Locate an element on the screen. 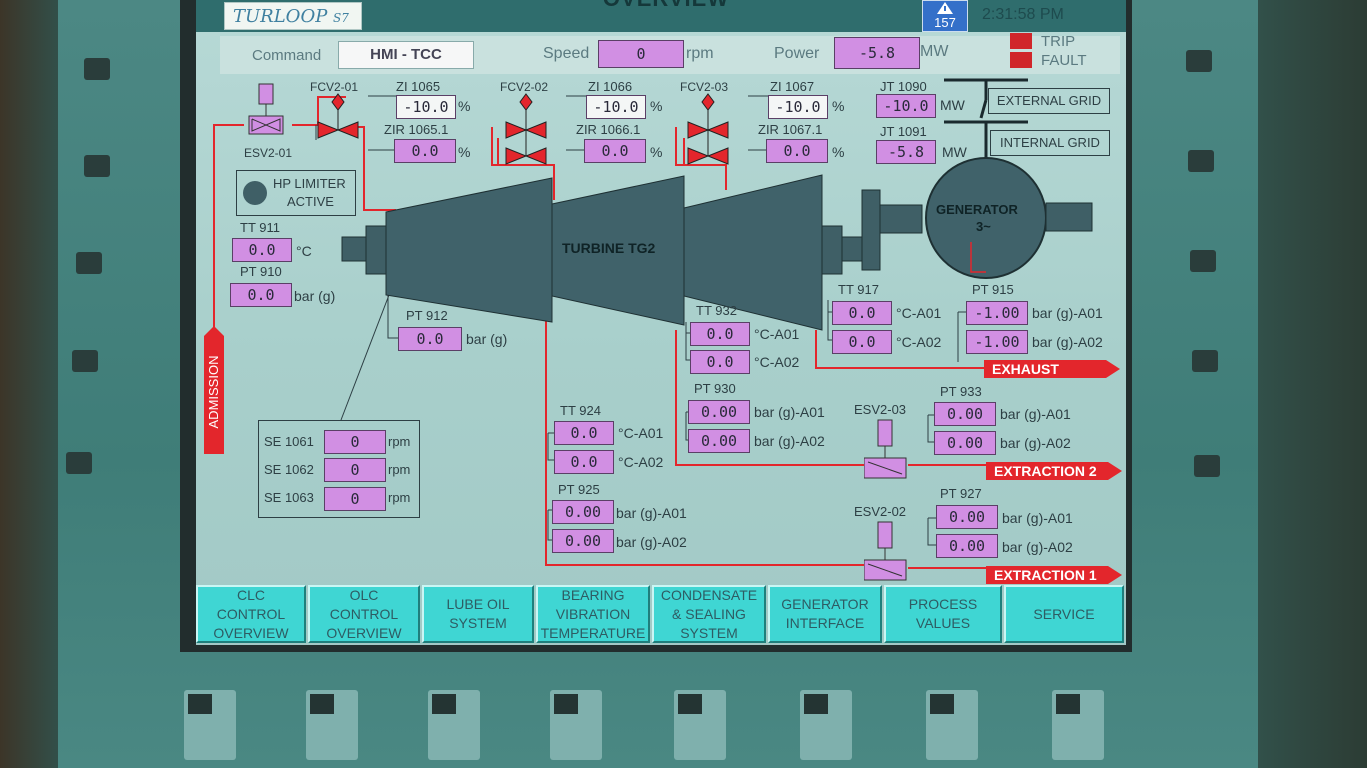 Image resolution: width=1367 pixels, height=768 pixels. esv2-01-valve-icon is located at coordinates (266, 112).